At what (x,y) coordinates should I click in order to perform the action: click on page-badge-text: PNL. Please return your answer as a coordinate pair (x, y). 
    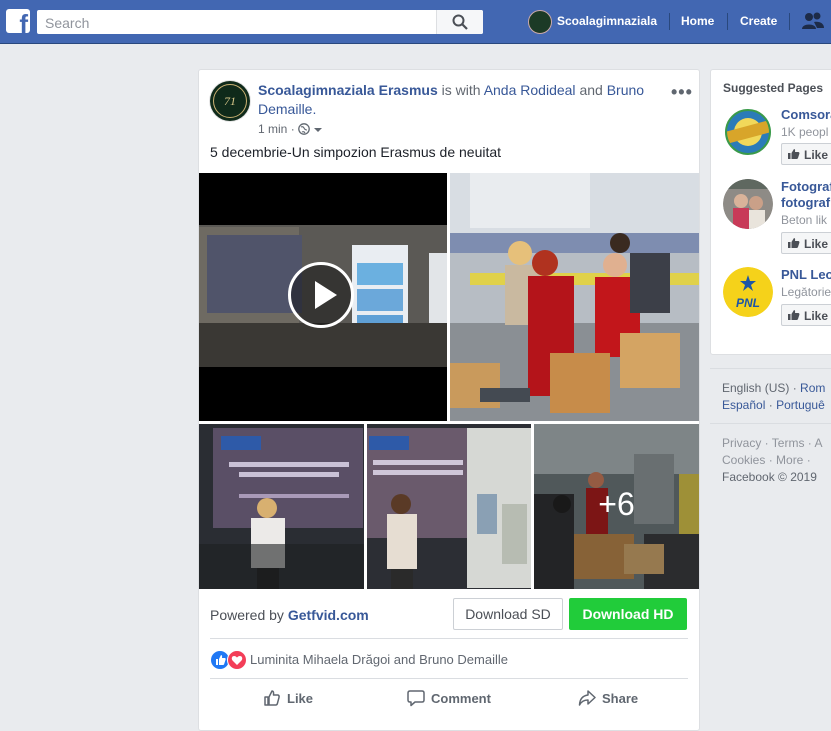
    Looking at the image, I should click on (748, 303).